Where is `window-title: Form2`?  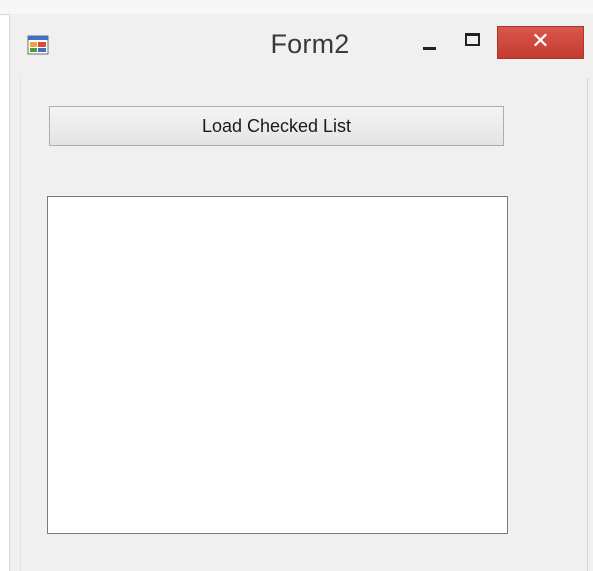 window-title: Form2 is located at coordinates (310, 44).